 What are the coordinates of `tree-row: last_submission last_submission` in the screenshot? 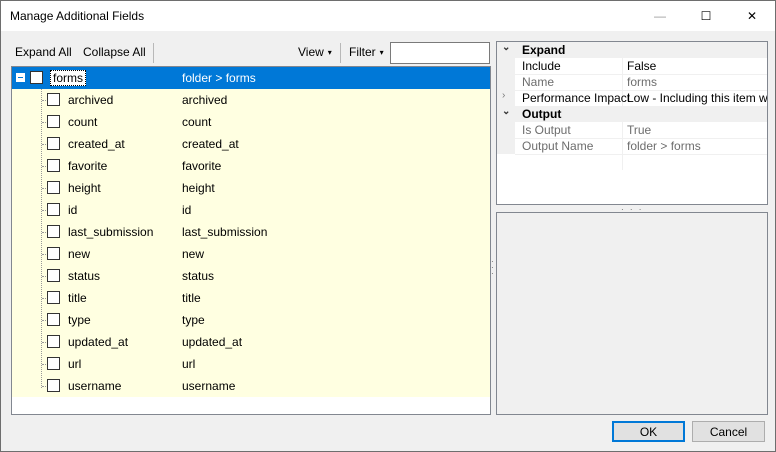 It's located at (251, 232).